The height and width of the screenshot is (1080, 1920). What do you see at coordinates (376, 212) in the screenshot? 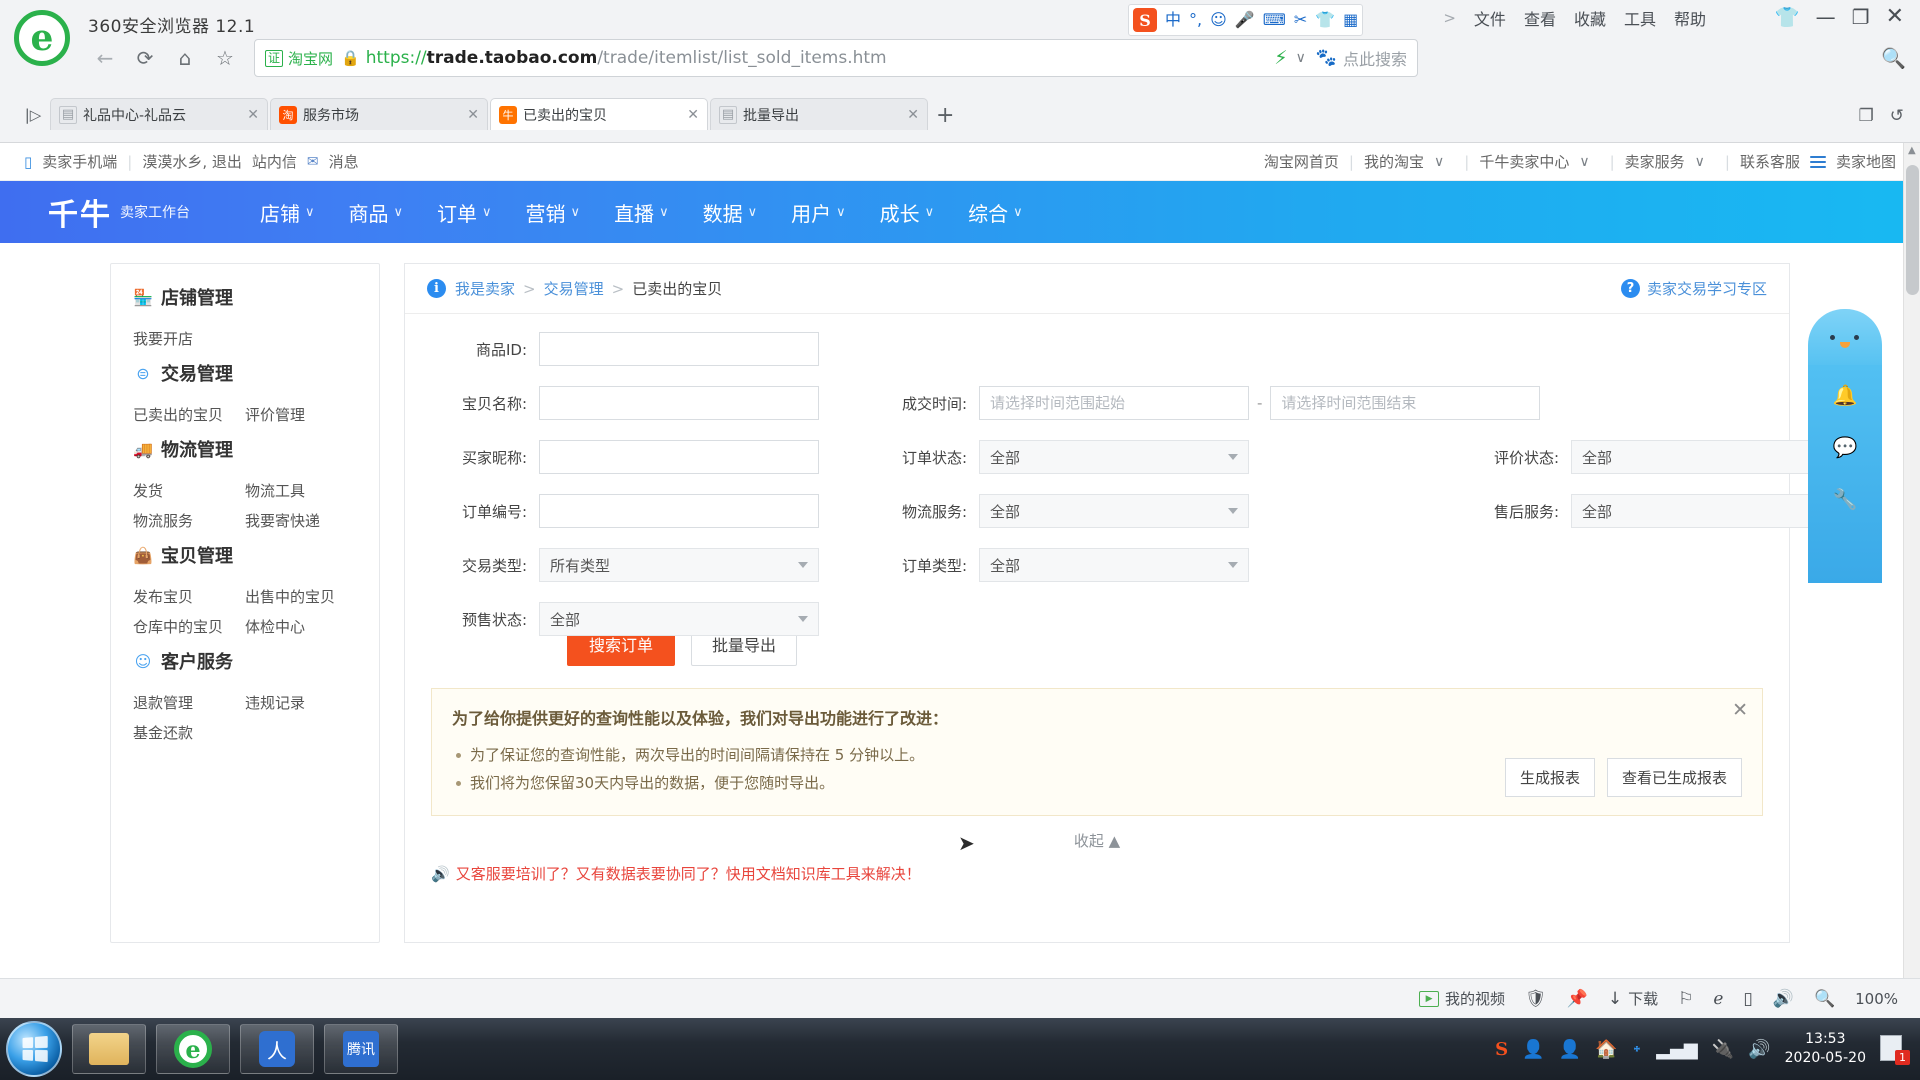
I see `nav-item-goods: 商品 ∨` at bounding box center [376, 212].